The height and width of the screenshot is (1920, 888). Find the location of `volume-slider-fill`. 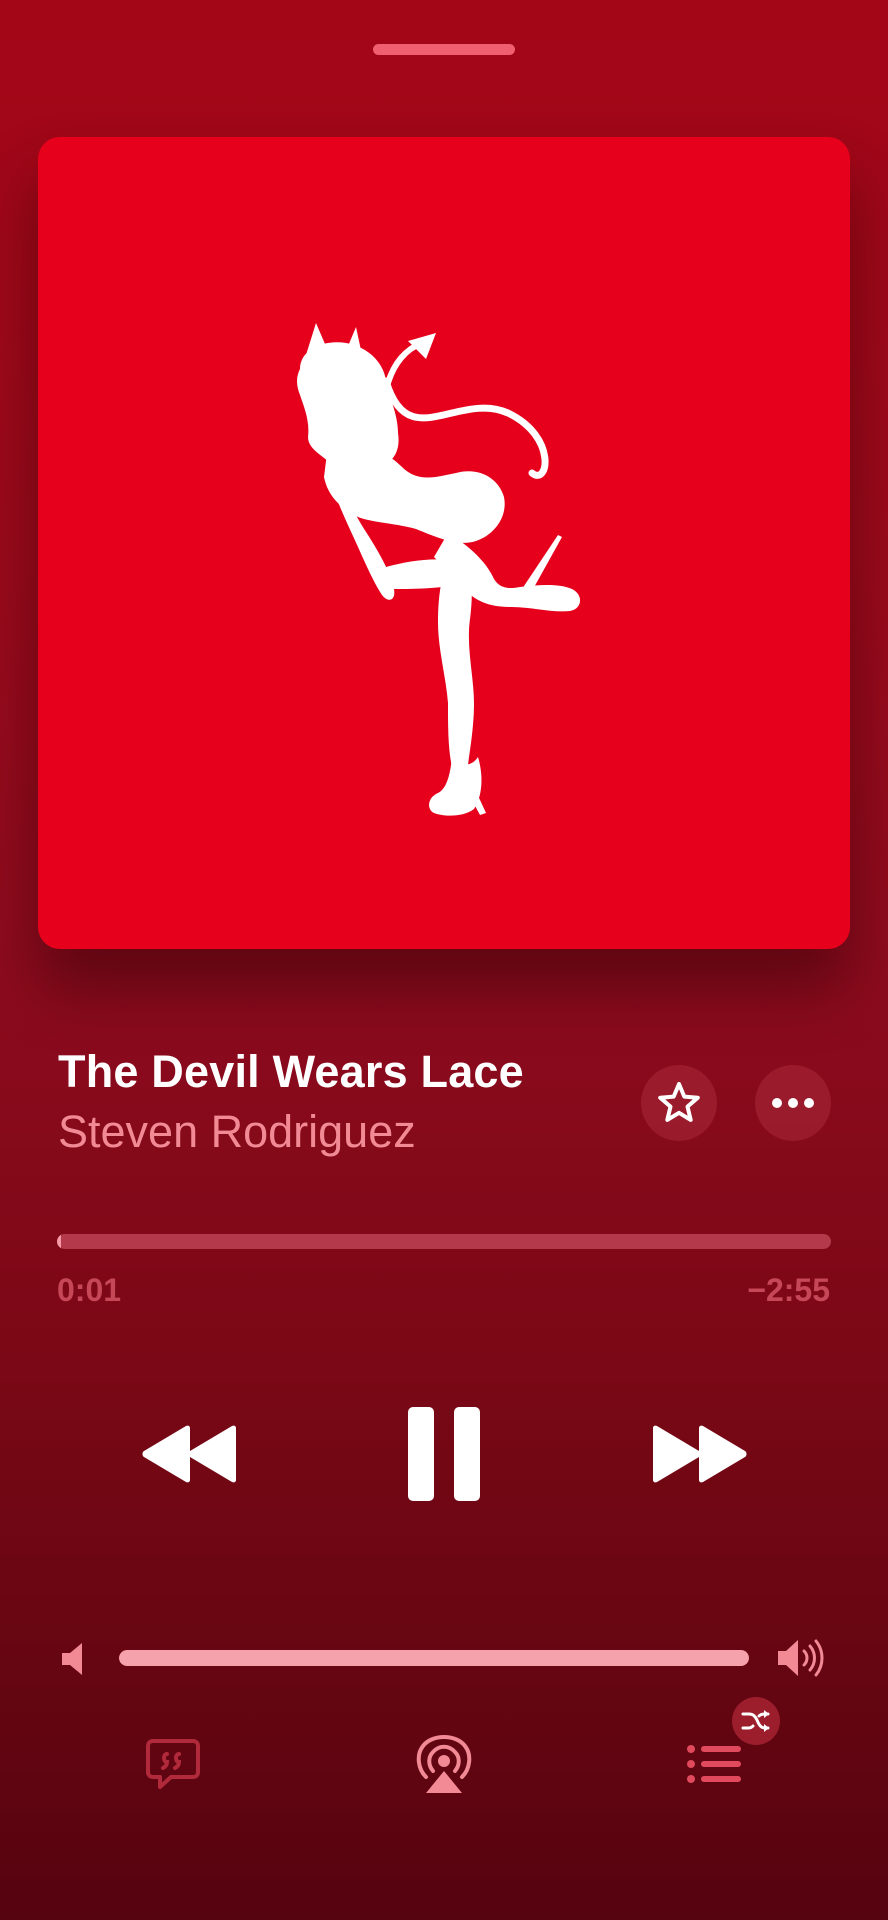

volume-slider-fill is located at coordinates (434, 1658).